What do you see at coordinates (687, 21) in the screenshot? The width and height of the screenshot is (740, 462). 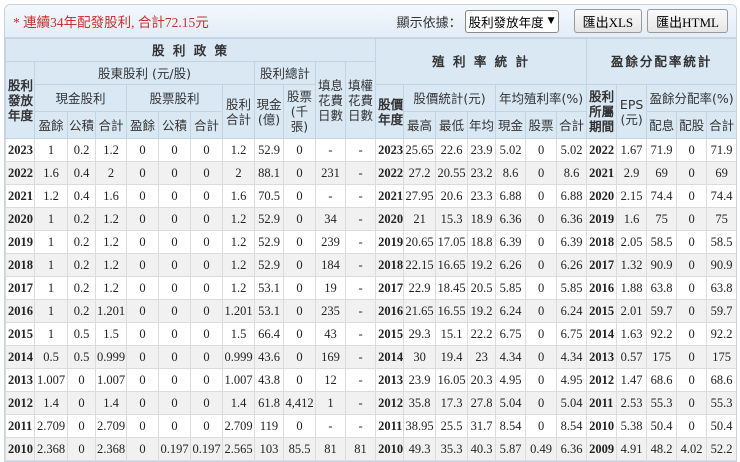 I see `export-html-button: 匯出HTML` at bounding box center [687, 21].